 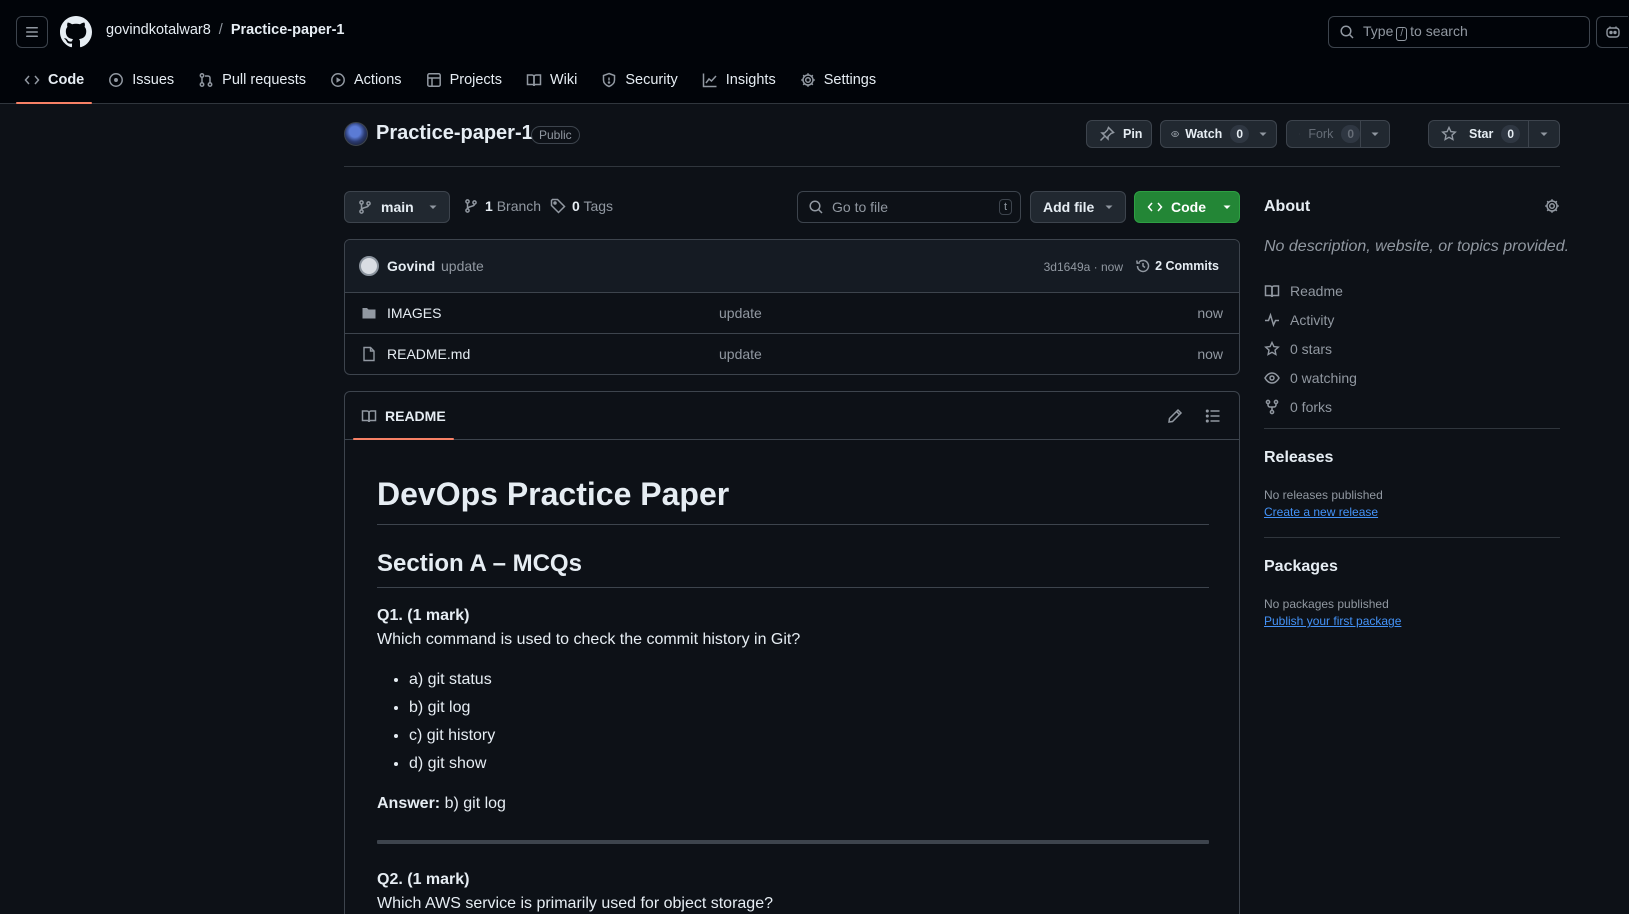 I want to click on file-icon, so click(x=369, y=354).